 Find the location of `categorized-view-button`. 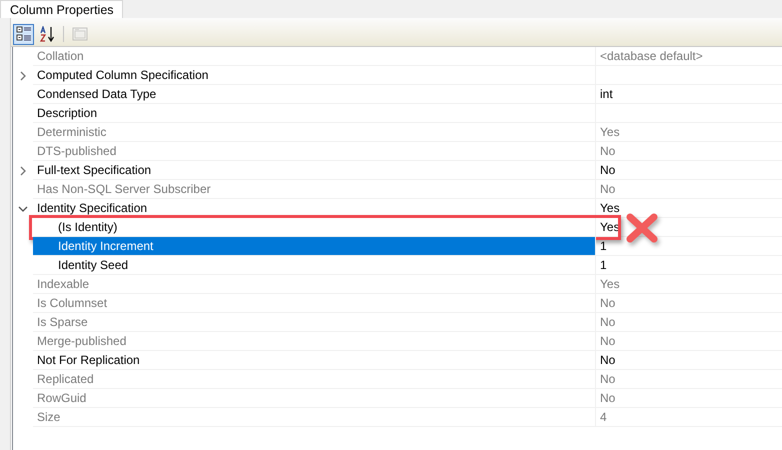

categorized-view-button is located at coordinates (23, 34).